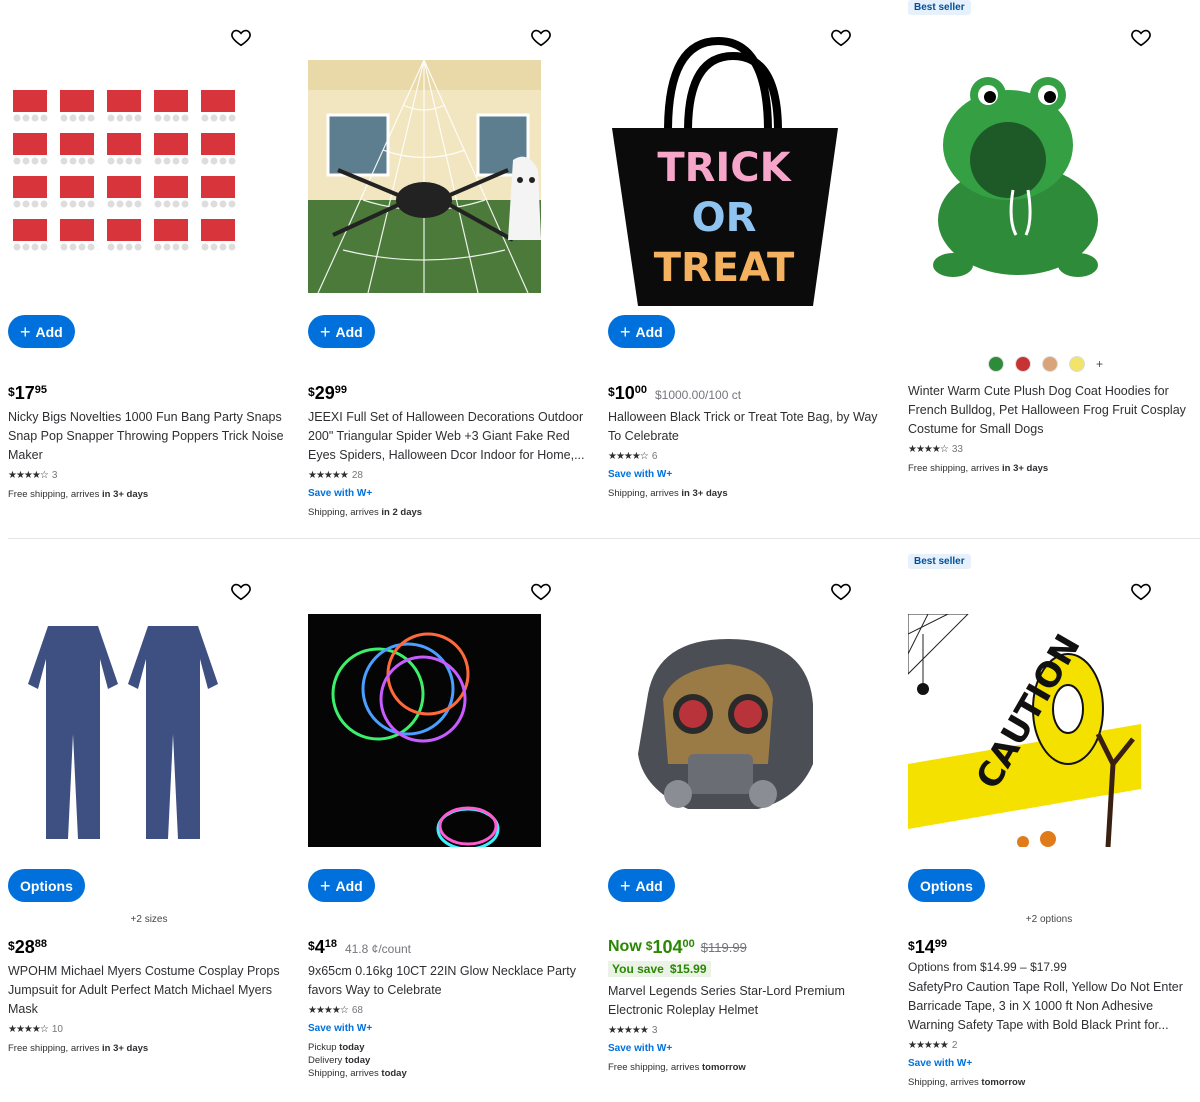  Describe the element at coordinates (365, 512) in the screenshot. I see `shipping-info: Shipping, arrives in 2 days` at that location.